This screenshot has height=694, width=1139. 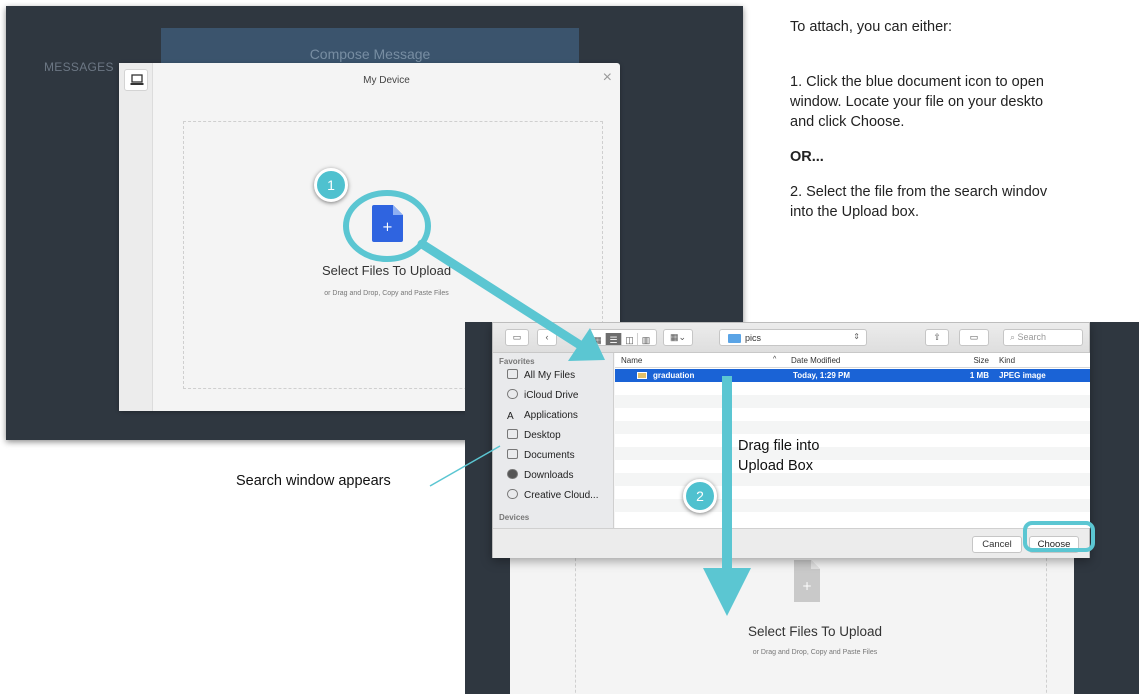 I want to click on search-field: ⌕ Search, so click(x=1043, y=337).